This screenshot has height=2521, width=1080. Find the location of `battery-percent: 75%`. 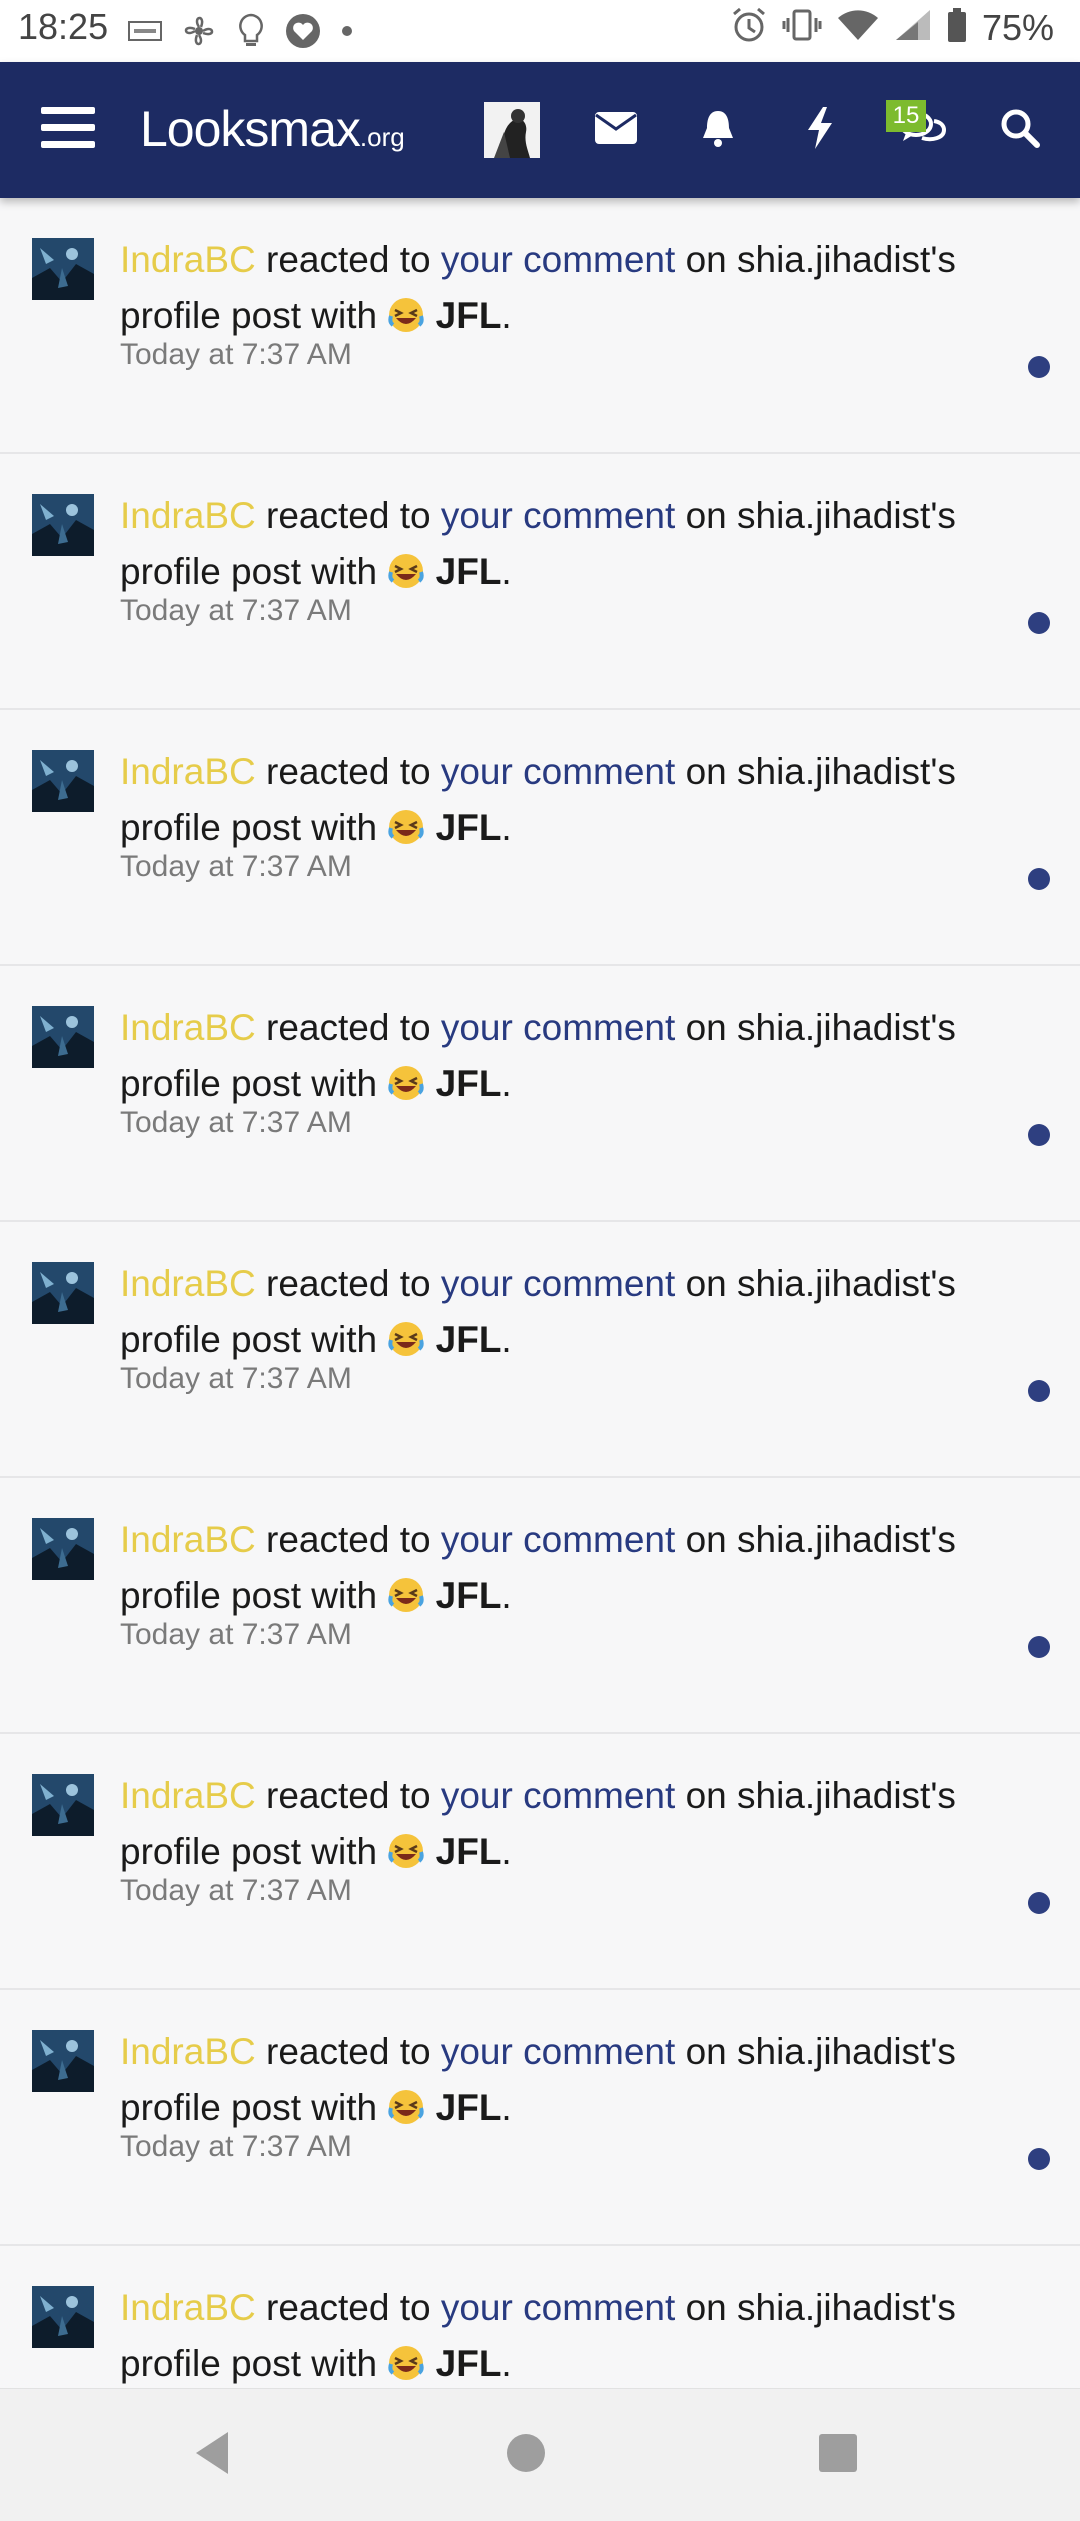

battery-percent: 75% is located at coordinates (1017, 27).